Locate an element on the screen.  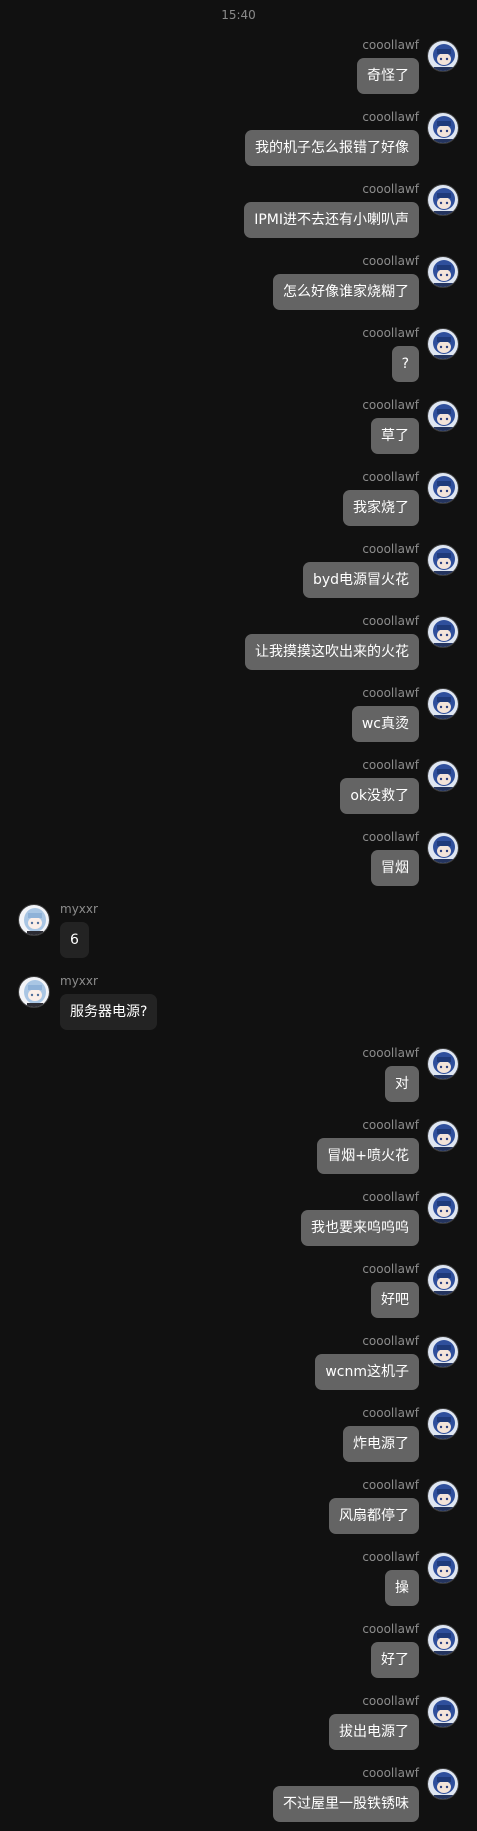
message-bubble: 我家烧了 is located at coordinates (381, 508).